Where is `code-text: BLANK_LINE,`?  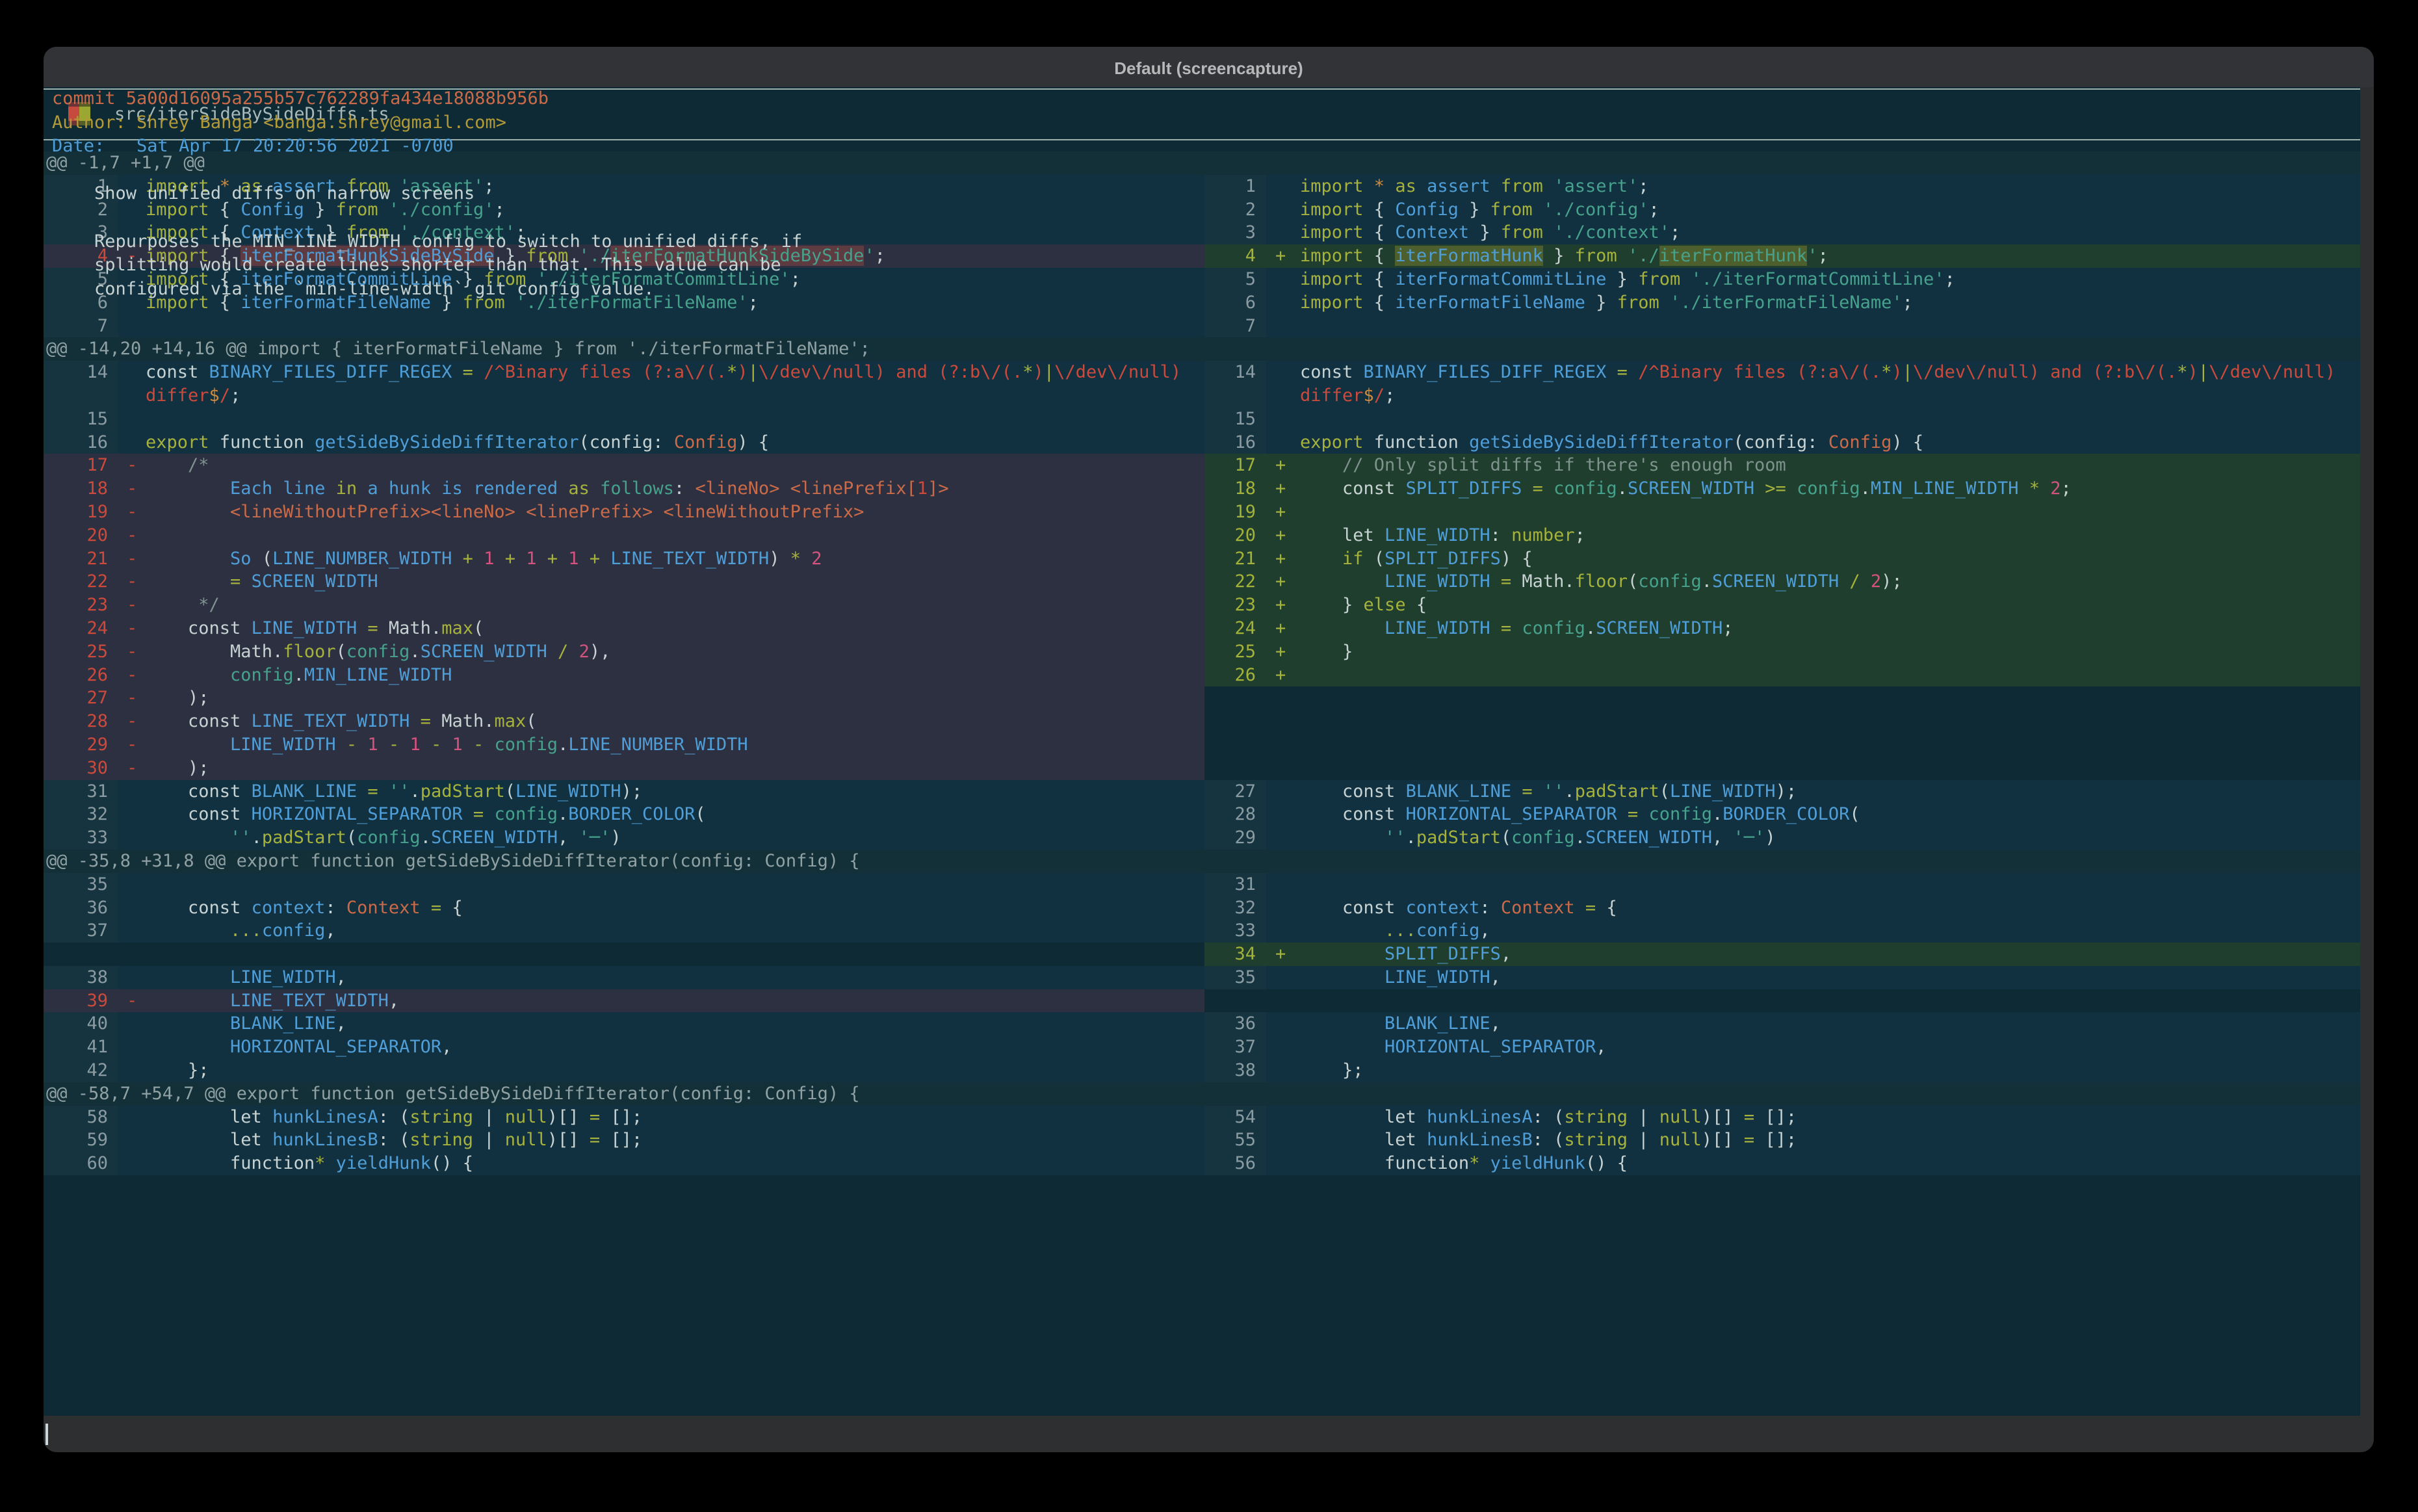 code-text: BLANK_LINE, is located at coordinates (1830, 1024).